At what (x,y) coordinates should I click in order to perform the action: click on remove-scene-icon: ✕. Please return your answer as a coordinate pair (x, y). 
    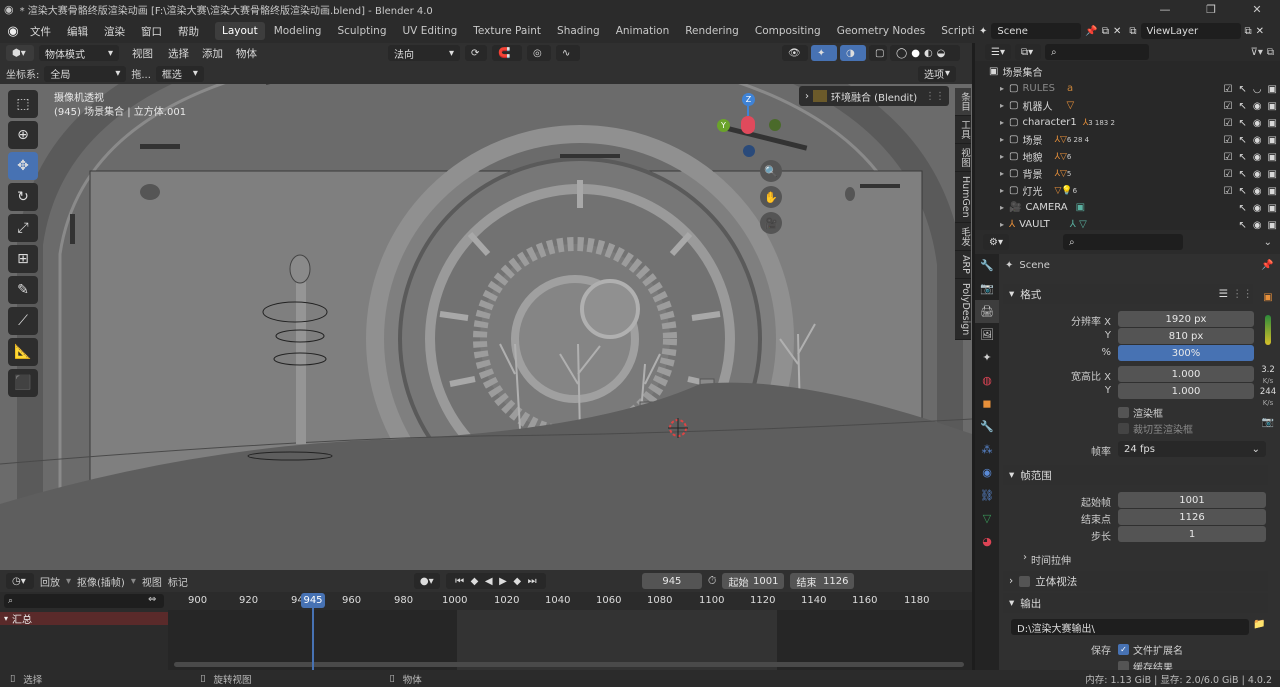
    Looking at the image, I should click on (1117, 31).